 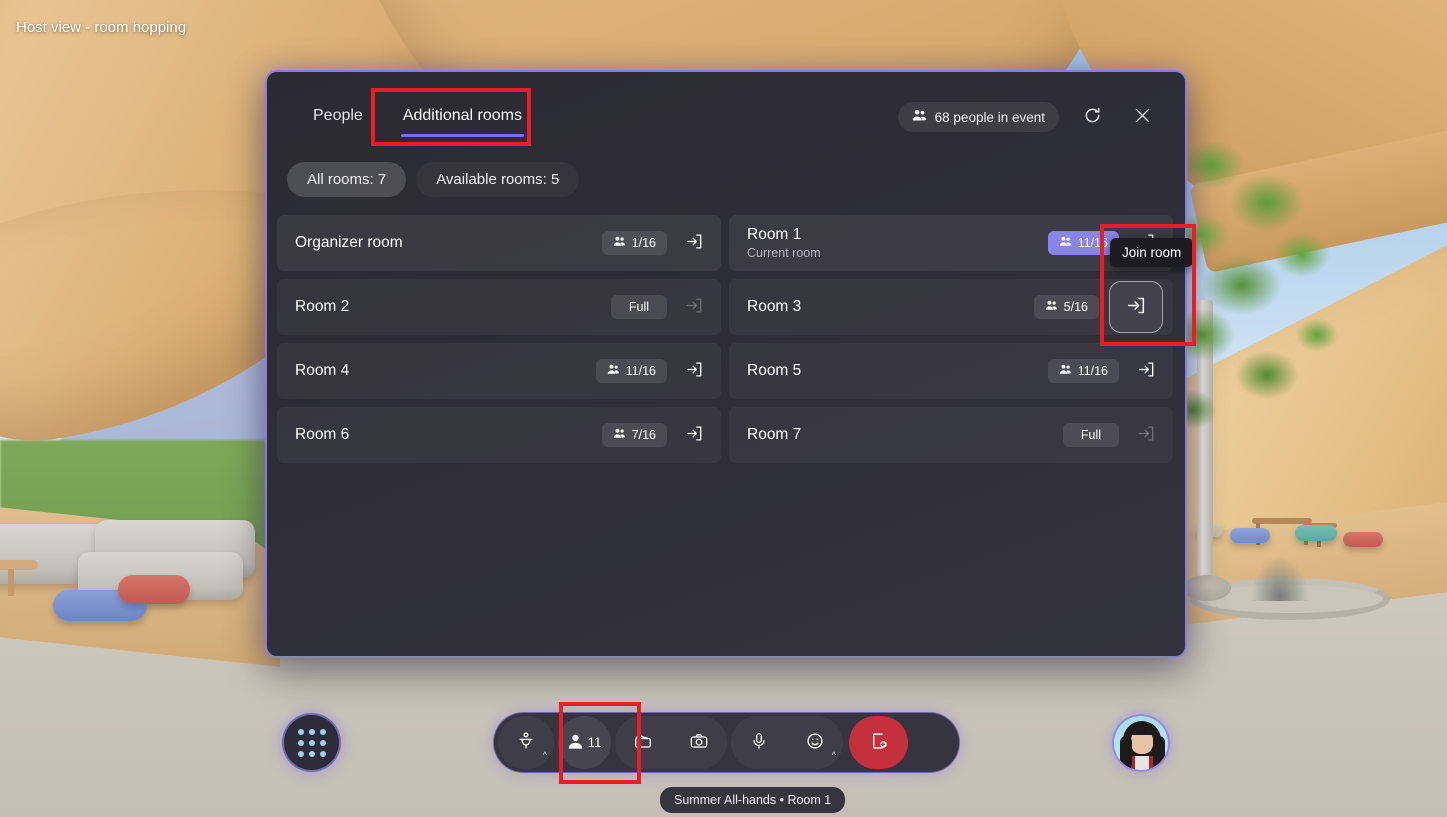 I want to click on tab-additional-rooms-label: Additional rooms, so click(x=462, y=115).